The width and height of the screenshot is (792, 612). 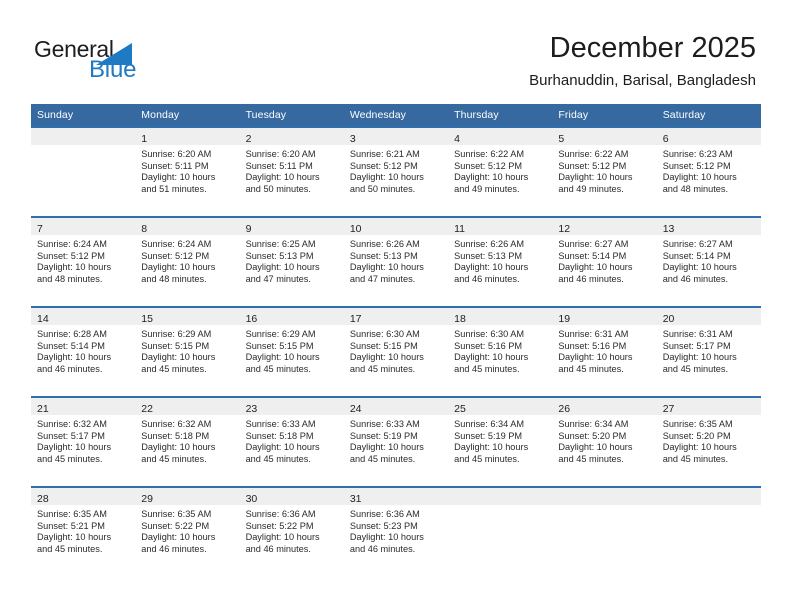 I want to click on sunrise-time: Sunrise: 6:24 AM, so click(x=72, y=244).